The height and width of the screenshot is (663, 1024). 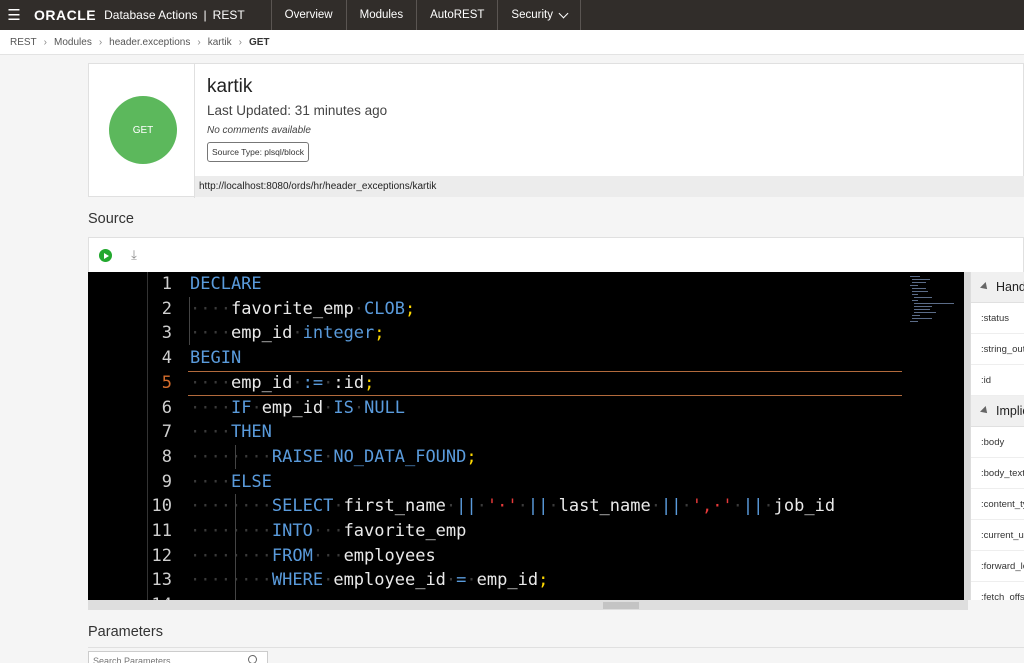 I want to click on line-number: 12, so click(x=161, y=555).